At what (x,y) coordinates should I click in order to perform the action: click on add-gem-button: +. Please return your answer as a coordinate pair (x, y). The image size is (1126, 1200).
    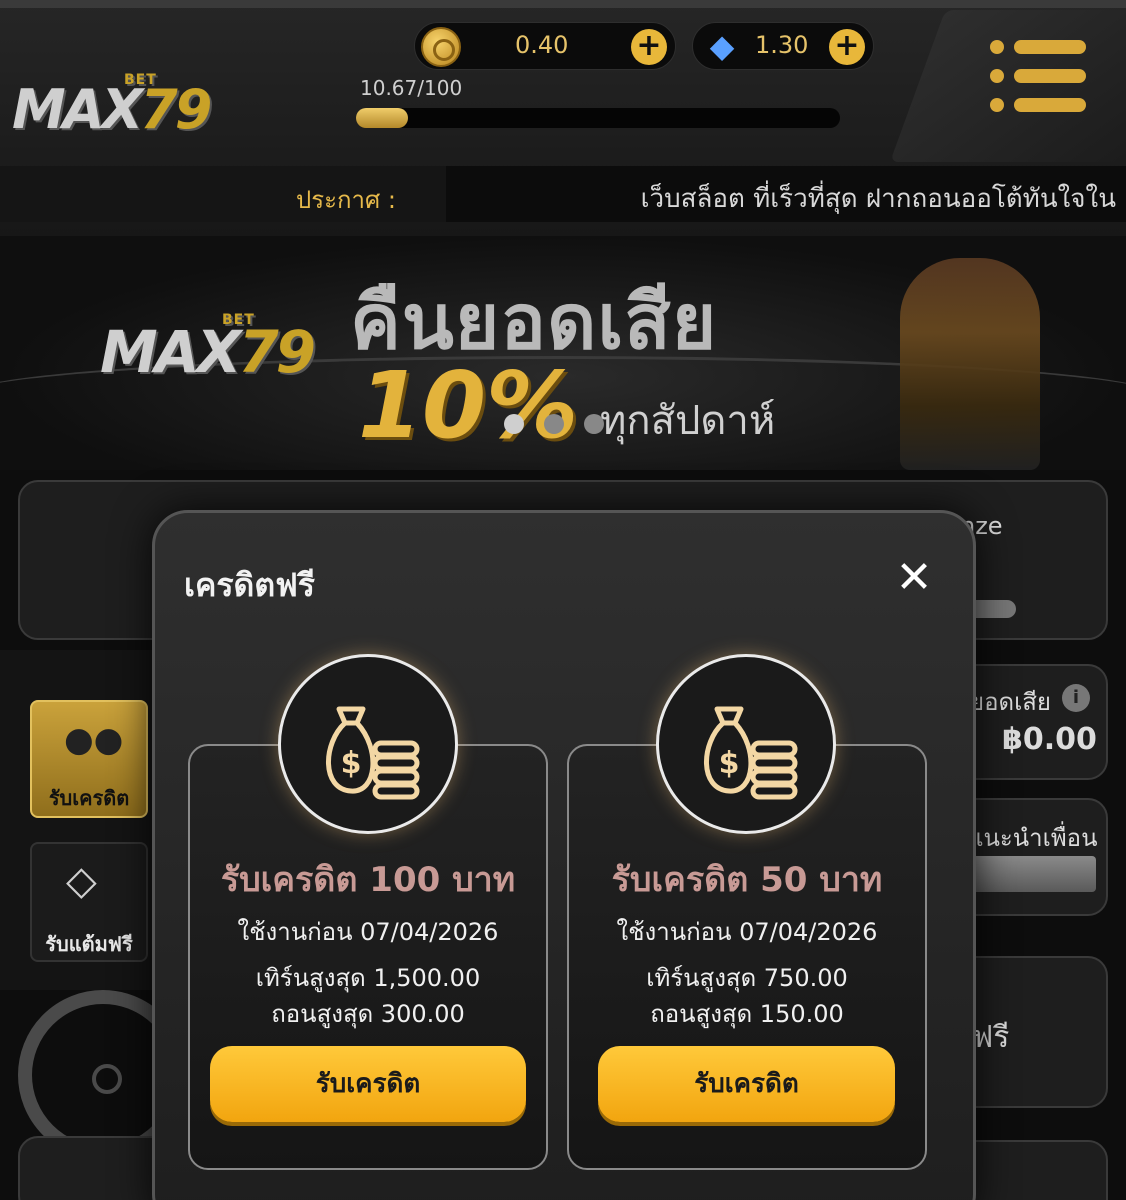
    Looking at the image, I should click on (847, 47).